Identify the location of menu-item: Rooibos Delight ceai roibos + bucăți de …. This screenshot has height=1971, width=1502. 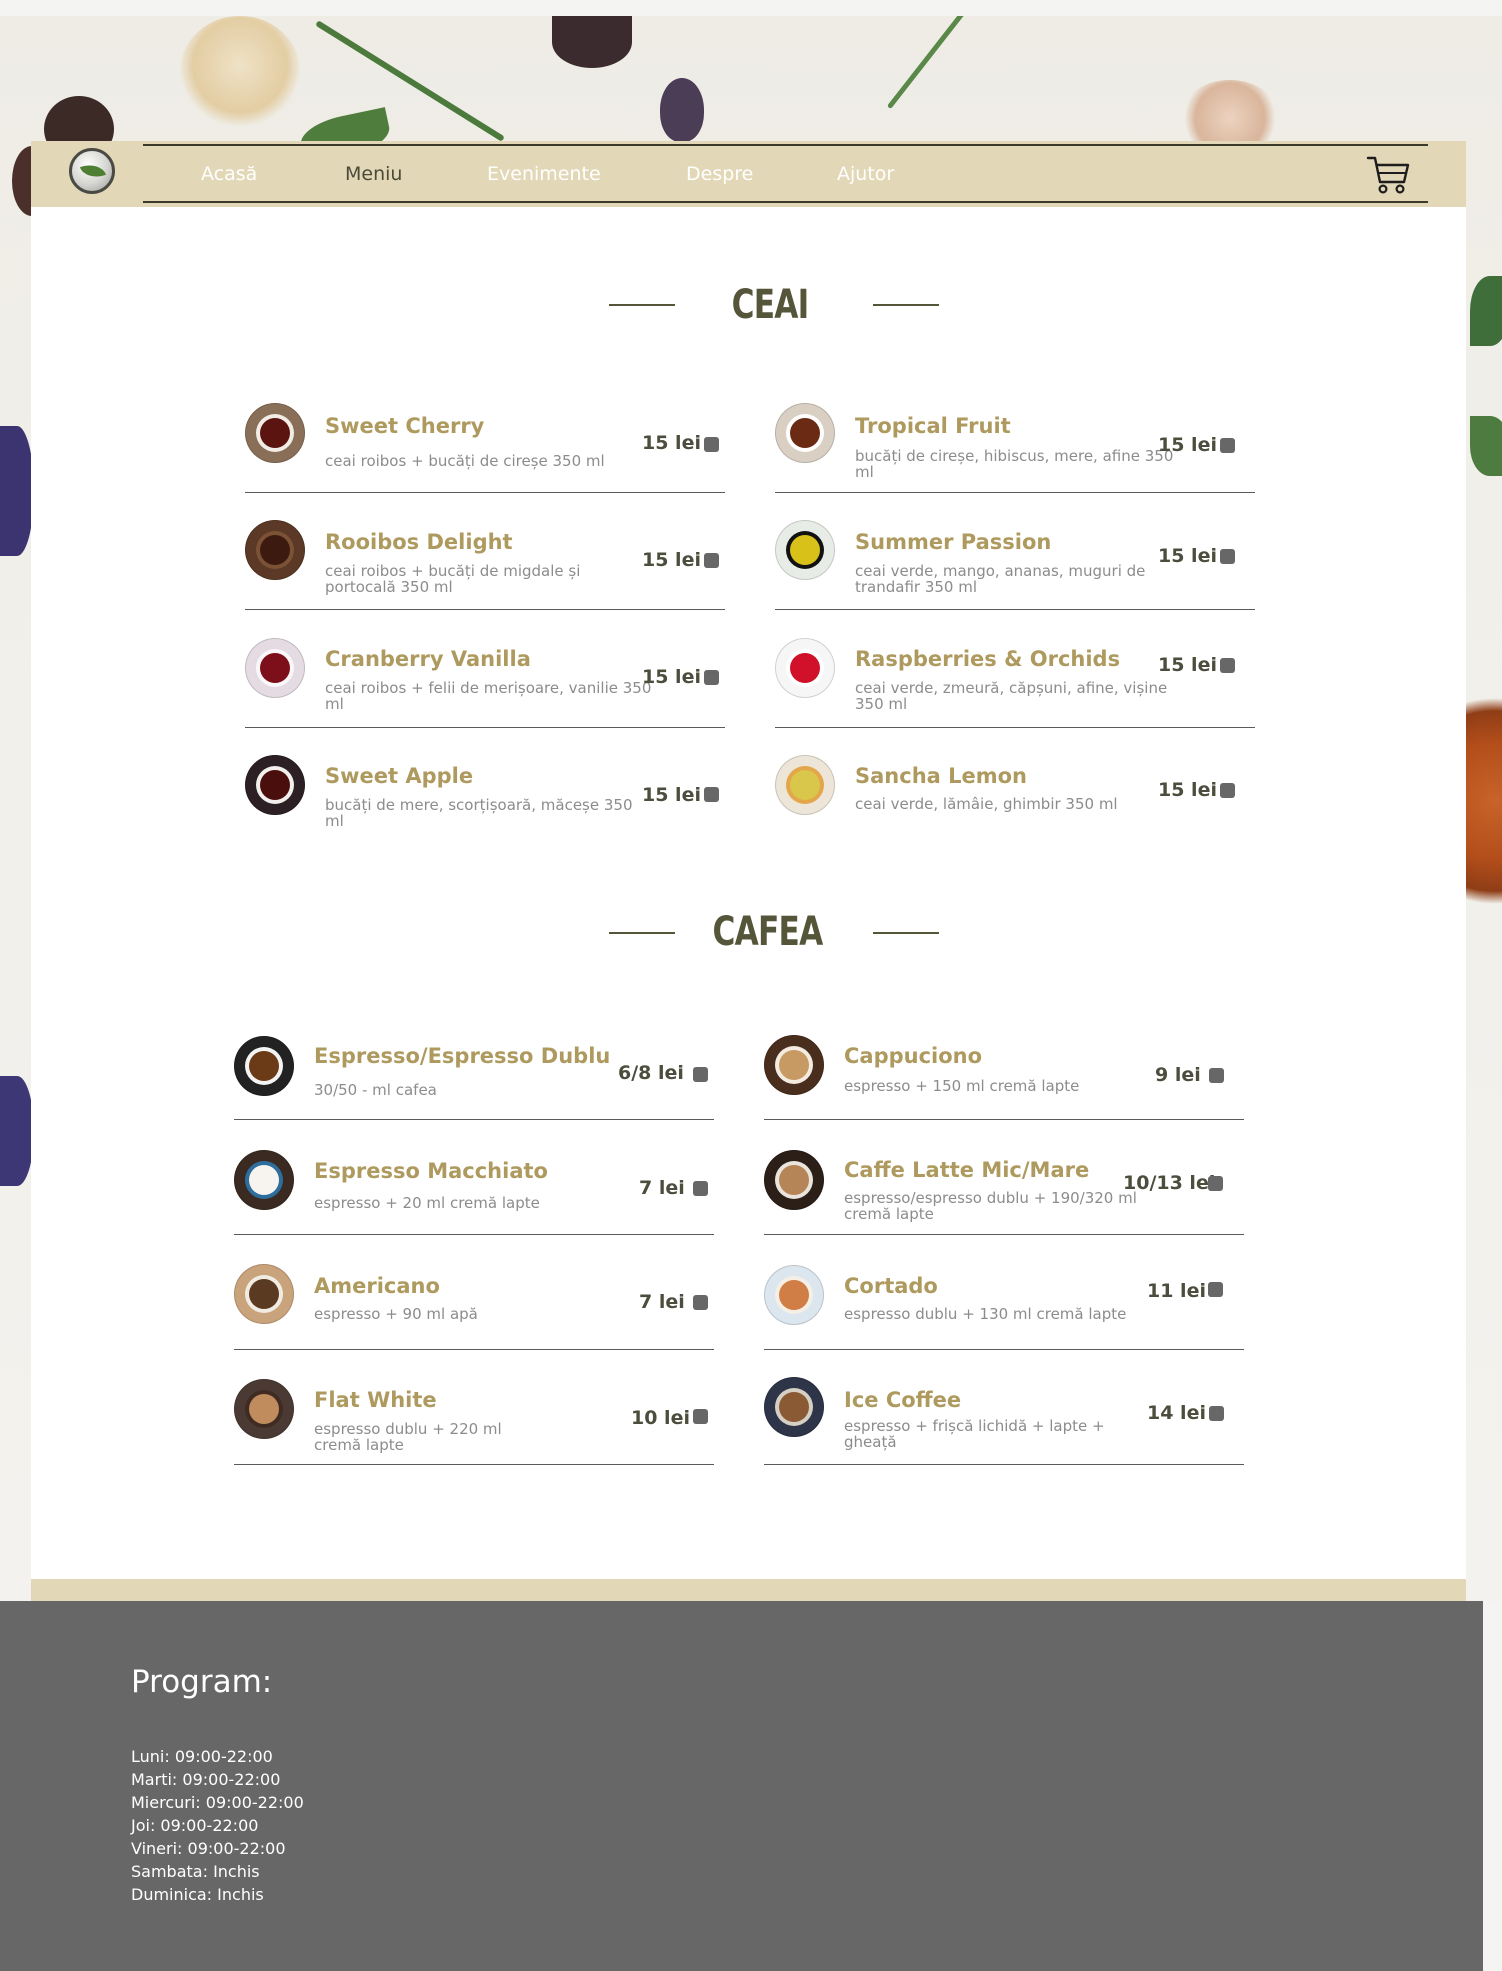
(485, 565).